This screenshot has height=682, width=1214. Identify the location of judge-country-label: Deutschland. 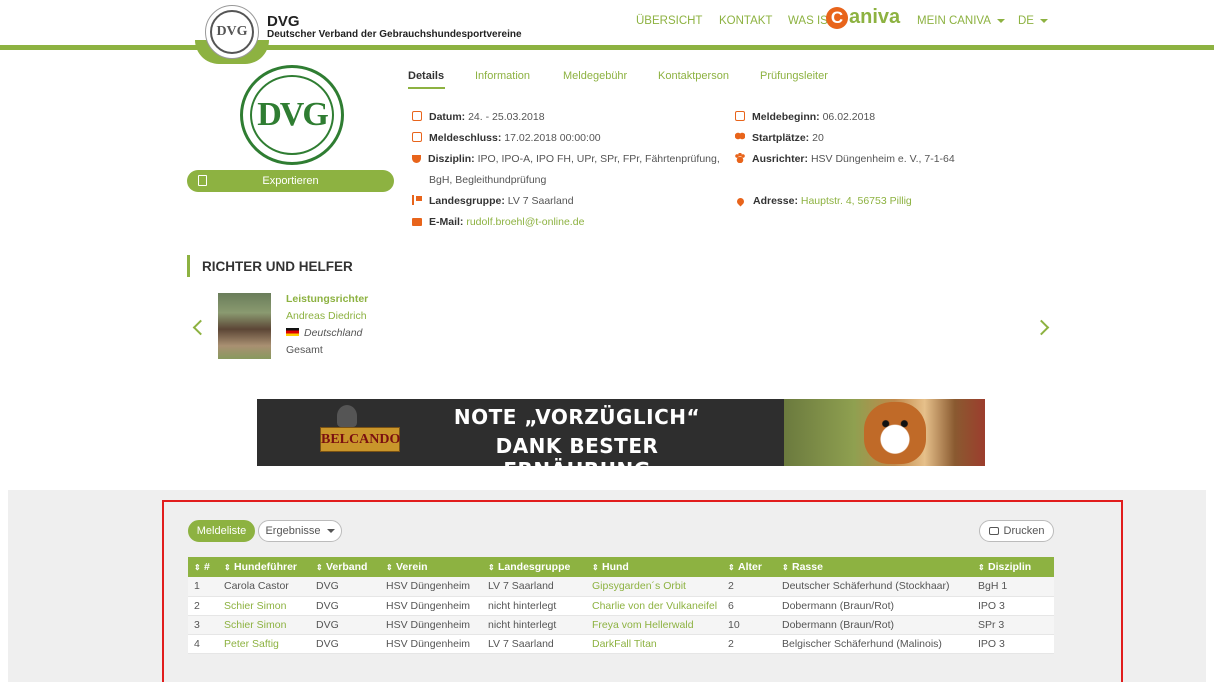
(333, 333).